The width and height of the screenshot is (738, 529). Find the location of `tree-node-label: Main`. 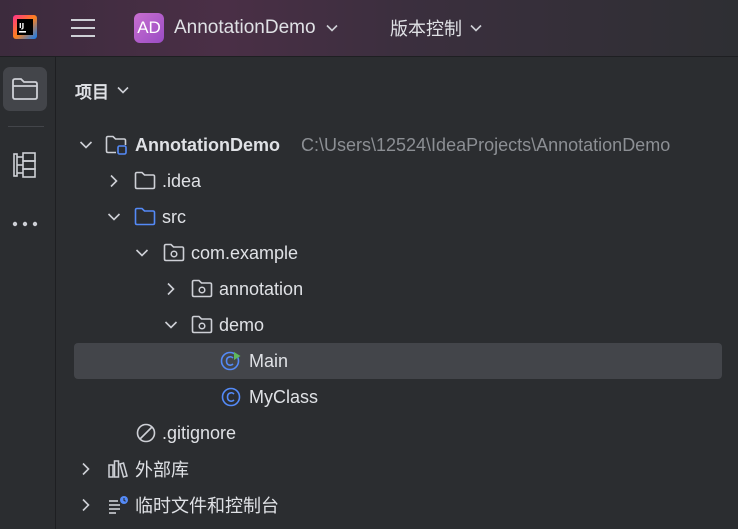

tree-node-label: Main is located at coordinates (269, 360).